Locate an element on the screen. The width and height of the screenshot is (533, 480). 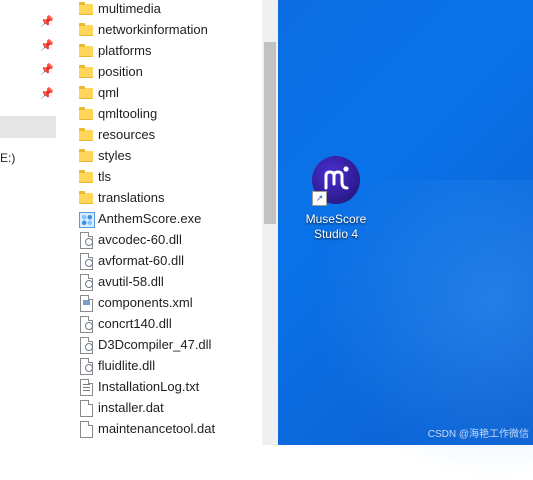
file-name: qml is located at coordinates (108, 92).